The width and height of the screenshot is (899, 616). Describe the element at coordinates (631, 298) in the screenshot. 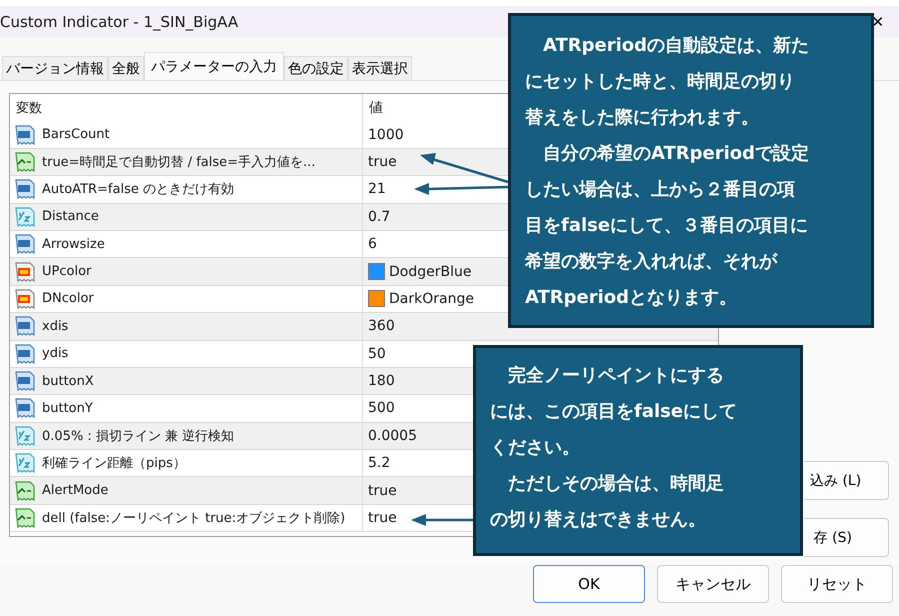

I see `callout-text: ATRperiodとなります。` at that location.